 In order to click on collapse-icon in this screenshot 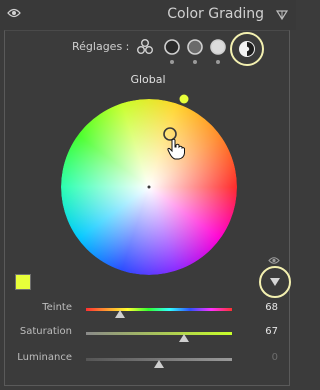, I will do `click(282, 15)`.